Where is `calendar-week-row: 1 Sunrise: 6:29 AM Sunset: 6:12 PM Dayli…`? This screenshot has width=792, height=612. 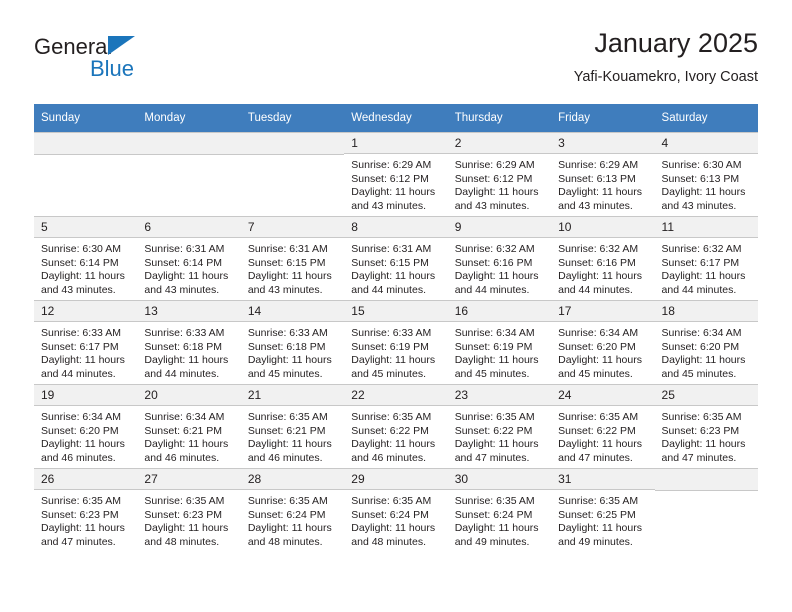
calendar-week-row: 1 Sunrise: 6:29 AM Sunset: 6:12 PM Dayli… is located at coordinates (396, 174).